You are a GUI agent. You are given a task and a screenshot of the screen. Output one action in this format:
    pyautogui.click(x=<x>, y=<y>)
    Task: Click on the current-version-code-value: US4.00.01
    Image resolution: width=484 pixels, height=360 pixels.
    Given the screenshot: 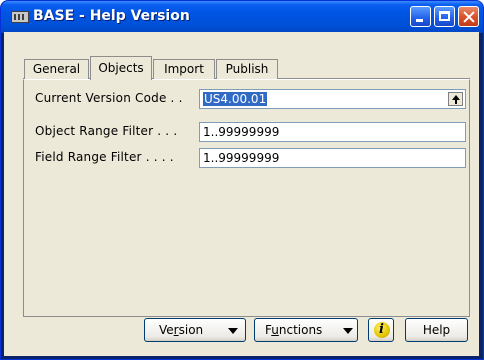 What is the action you would take?
    pyautogui.click(x=235, y=99)
    